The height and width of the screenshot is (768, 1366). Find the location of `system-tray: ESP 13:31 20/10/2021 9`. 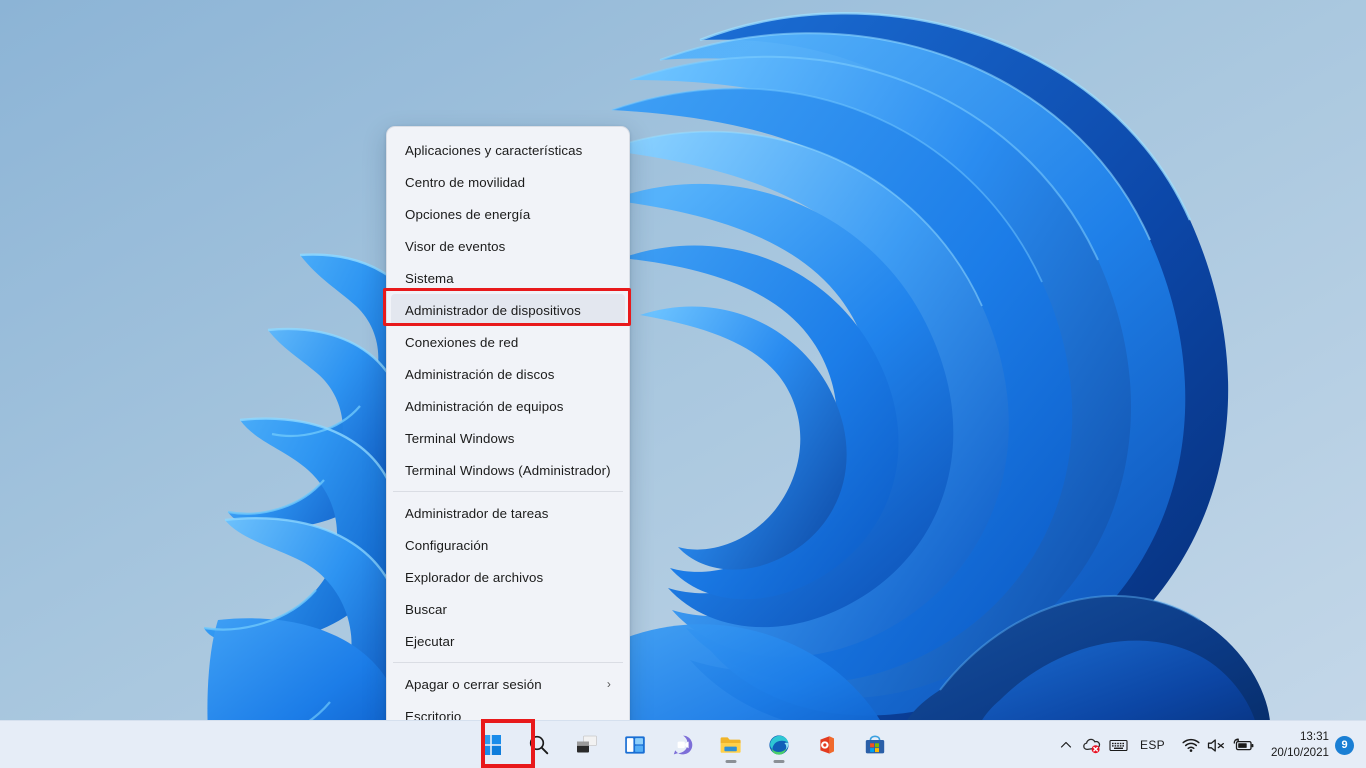

system-tray: ESP 13:31 20/10/2021 9 is located at coordinates (1209, 744).